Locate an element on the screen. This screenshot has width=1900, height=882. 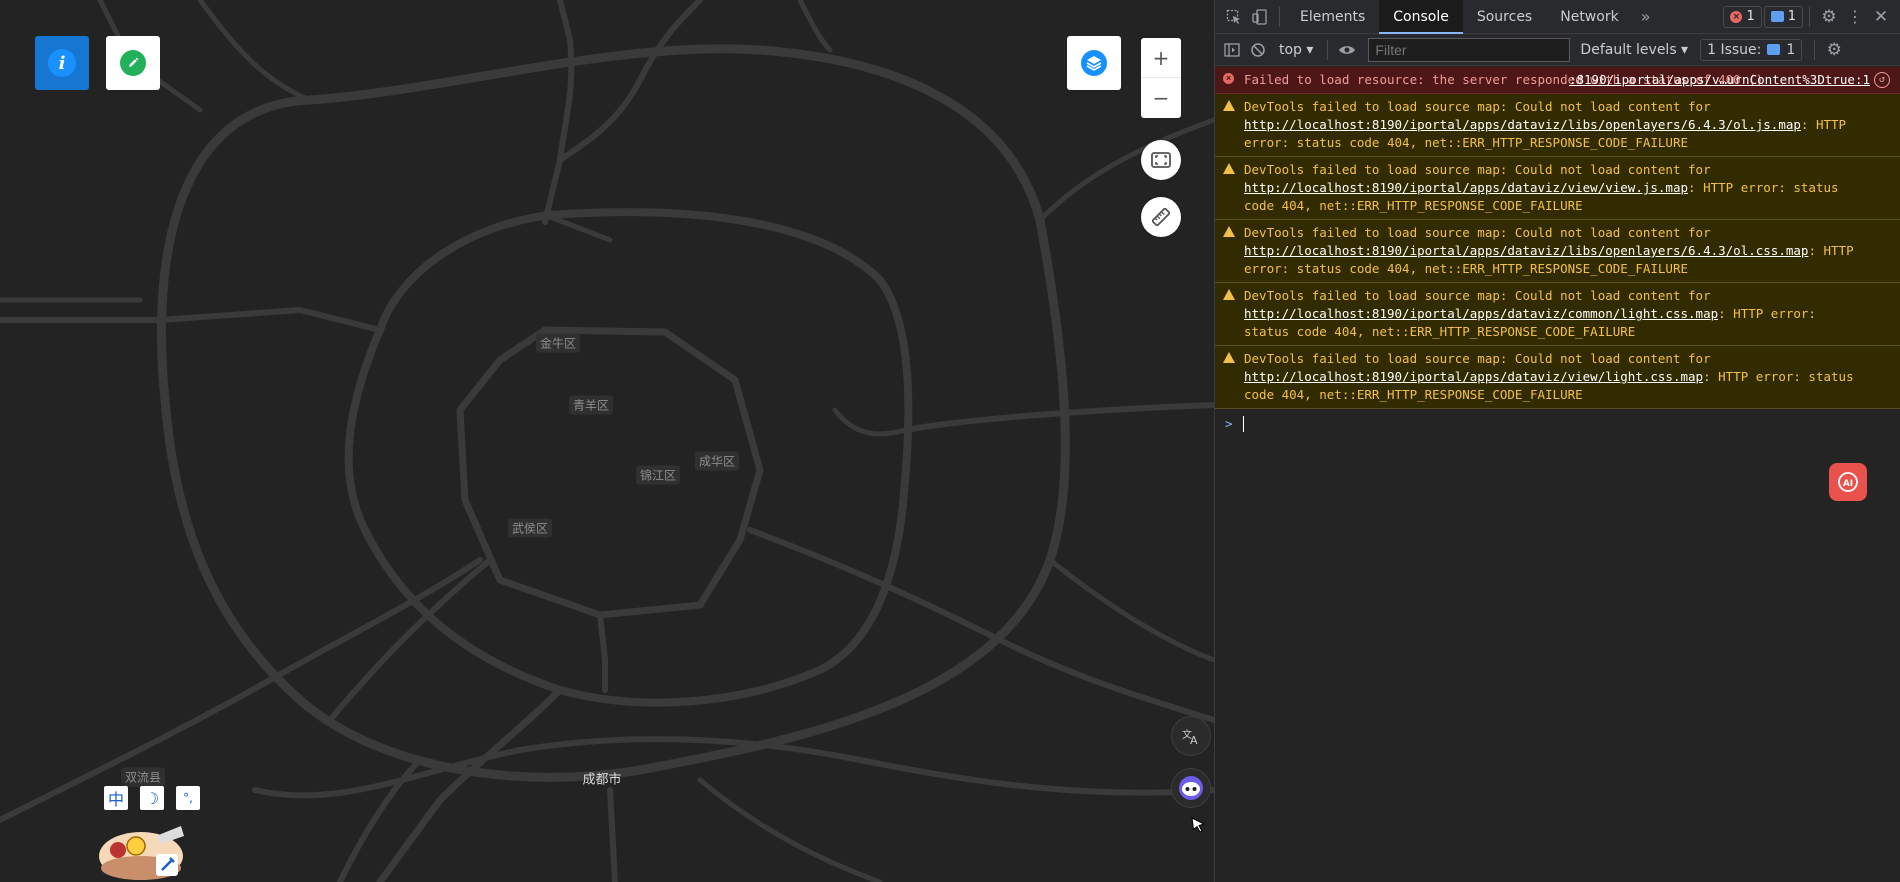
message-count-badge: 1 is located at coordinates (1783, 16).